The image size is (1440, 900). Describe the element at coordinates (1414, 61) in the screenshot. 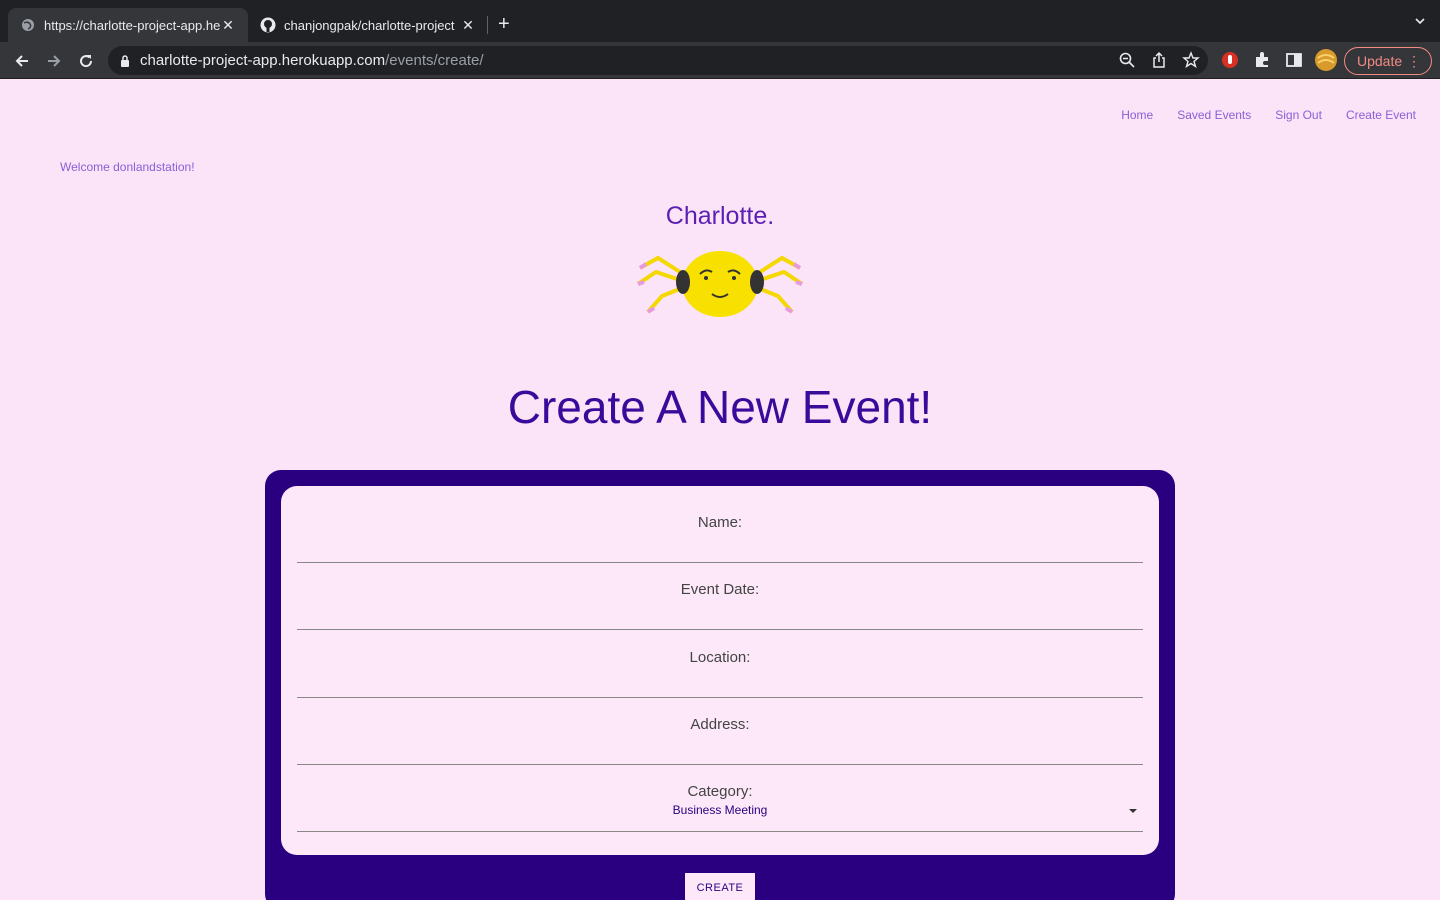

I see `more-icon: ⋮` at that location.